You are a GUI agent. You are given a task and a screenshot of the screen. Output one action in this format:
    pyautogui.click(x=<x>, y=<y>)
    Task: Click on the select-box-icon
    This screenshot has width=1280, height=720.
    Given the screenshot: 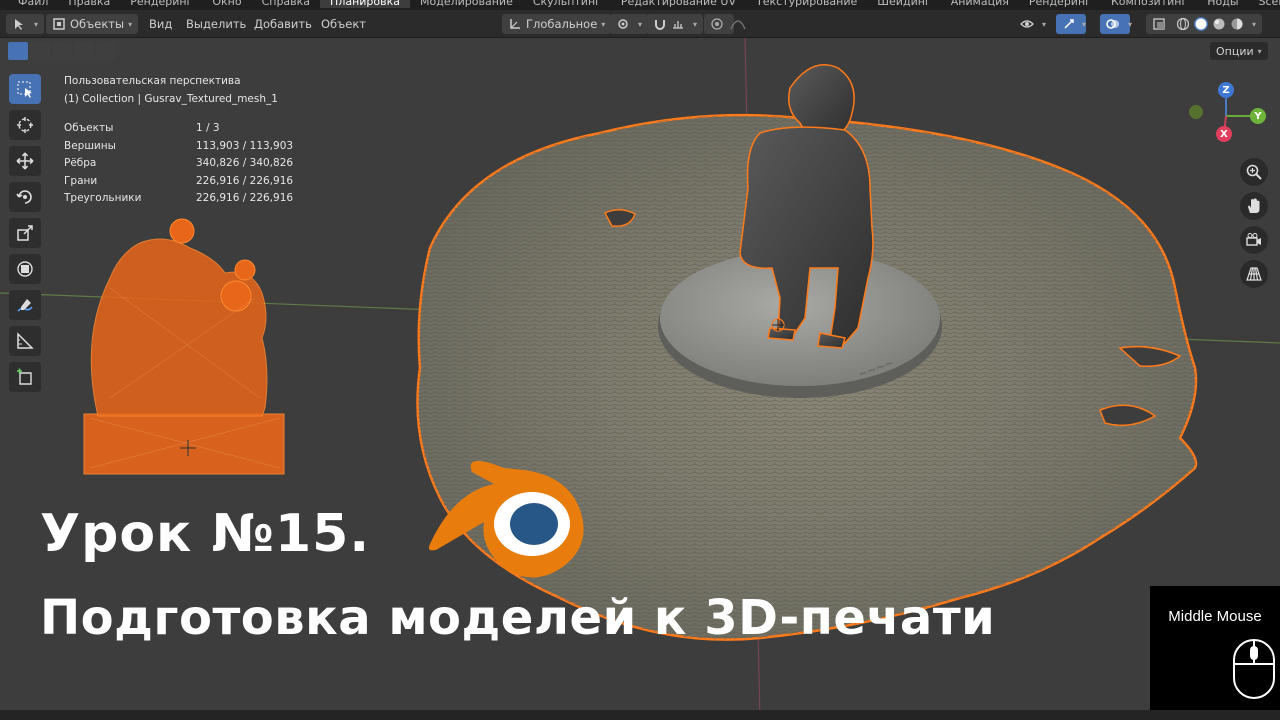 What is the action you would take?
    pyautogui.click(x=24, y=89)
    